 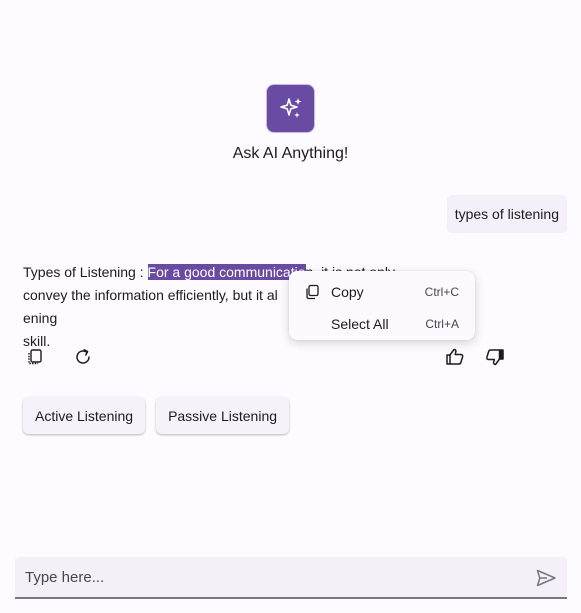 What do you see at coordinates (270, 577) in the screenshot?
I see `message-input` at bounding box center [270, 577].